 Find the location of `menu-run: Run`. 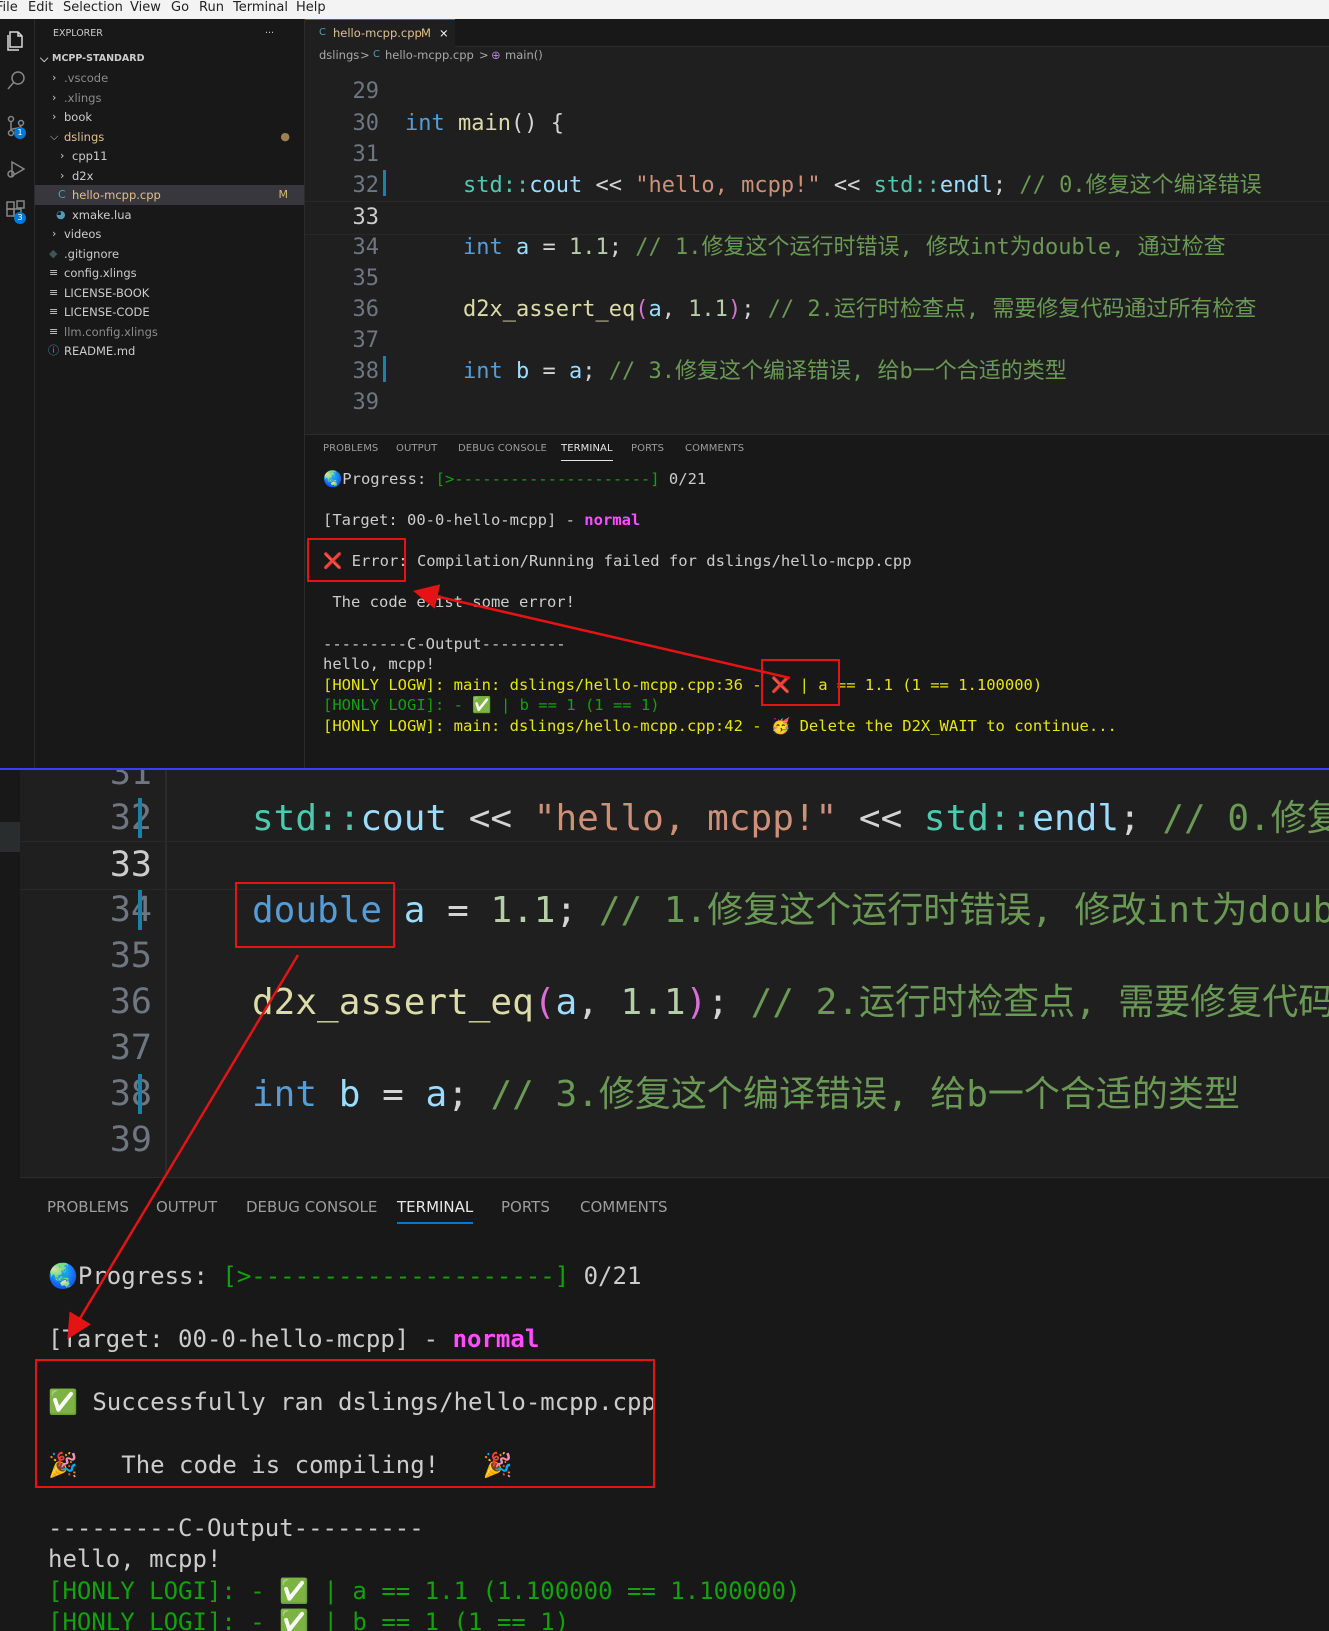

menu-run: Run is located at coordinates (211, 8).